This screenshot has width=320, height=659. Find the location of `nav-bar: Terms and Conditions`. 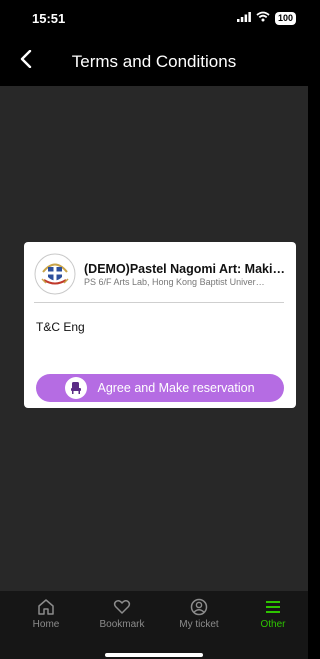

nav-bar: Terms and Conditions is located at coordinates (154, 61).